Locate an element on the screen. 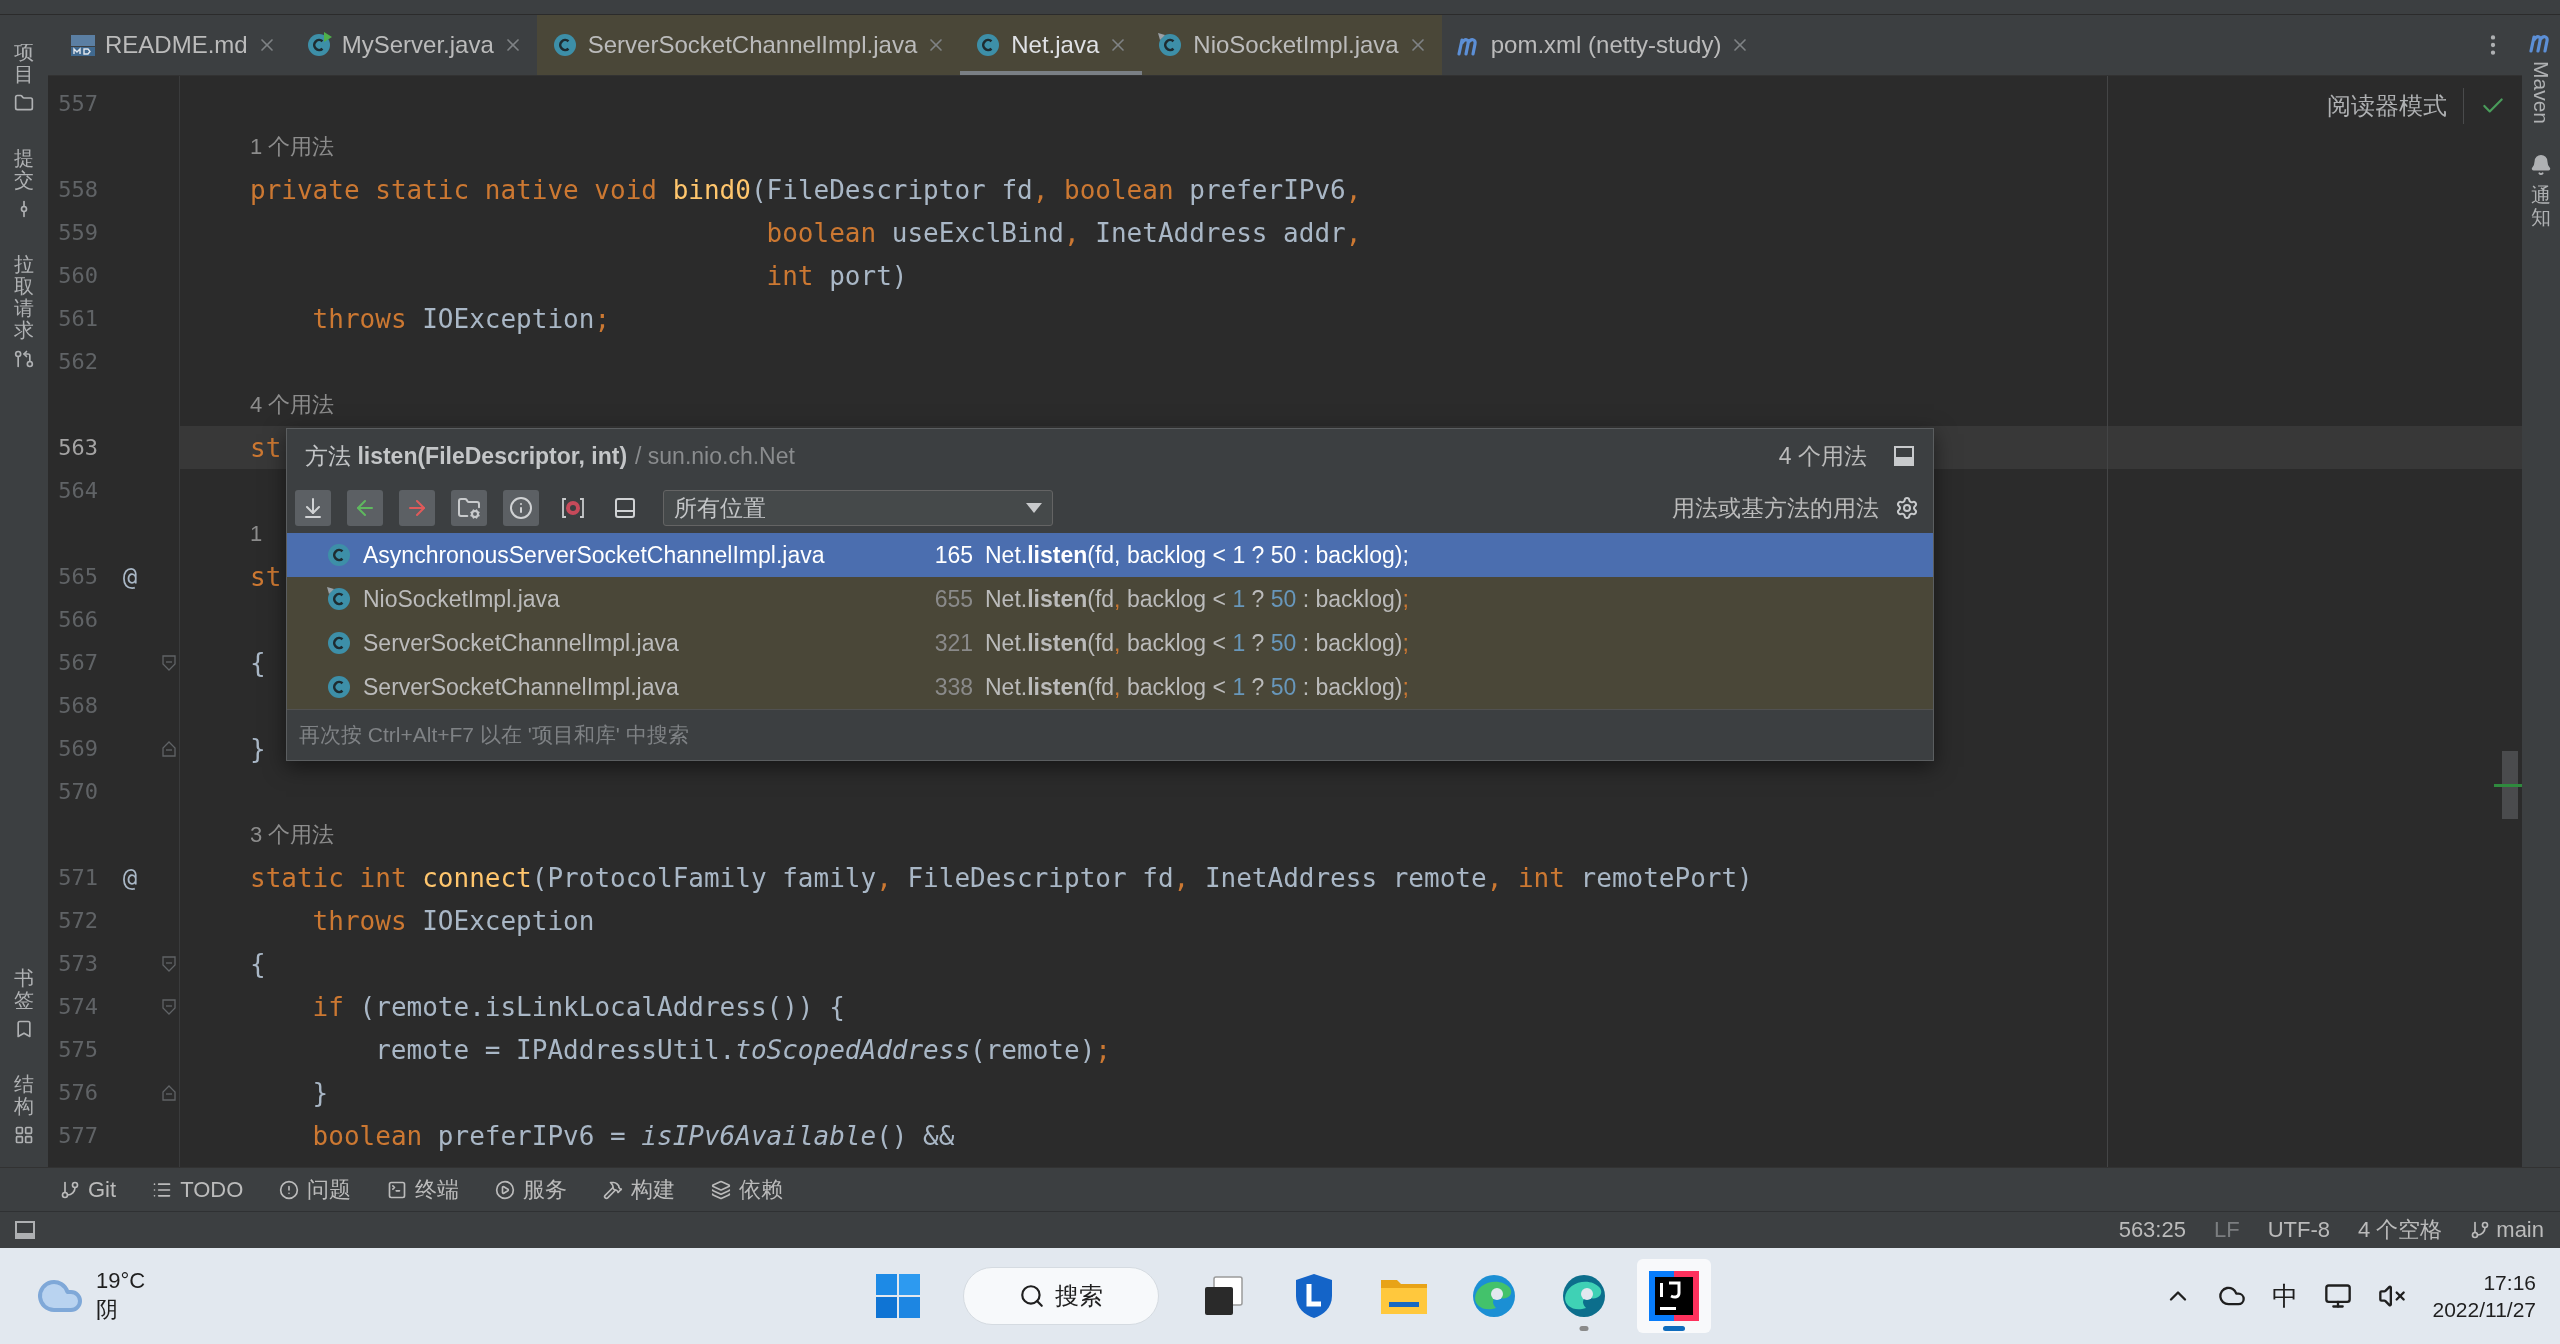  previous-button is located at coordinates (365, 508).